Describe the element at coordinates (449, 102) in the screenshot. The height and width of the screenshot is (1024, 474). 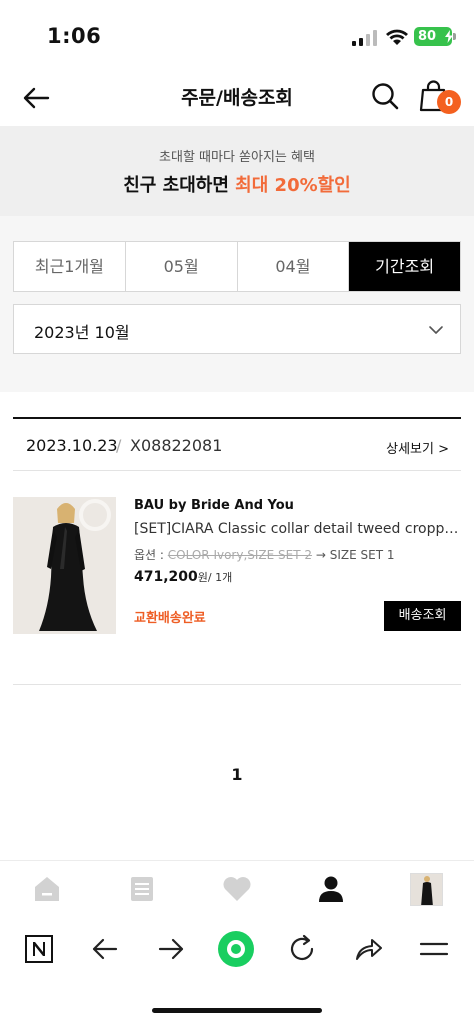
I see `cart-count-badge: 0` at that location.